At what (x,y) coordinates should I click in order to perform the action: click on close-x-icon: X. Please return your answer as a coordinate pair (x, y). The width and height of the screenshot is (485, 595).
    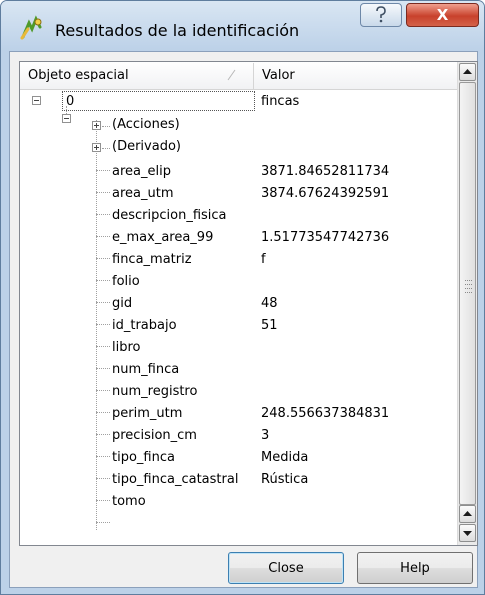
    Looking at the image, I should click on (442, 15).